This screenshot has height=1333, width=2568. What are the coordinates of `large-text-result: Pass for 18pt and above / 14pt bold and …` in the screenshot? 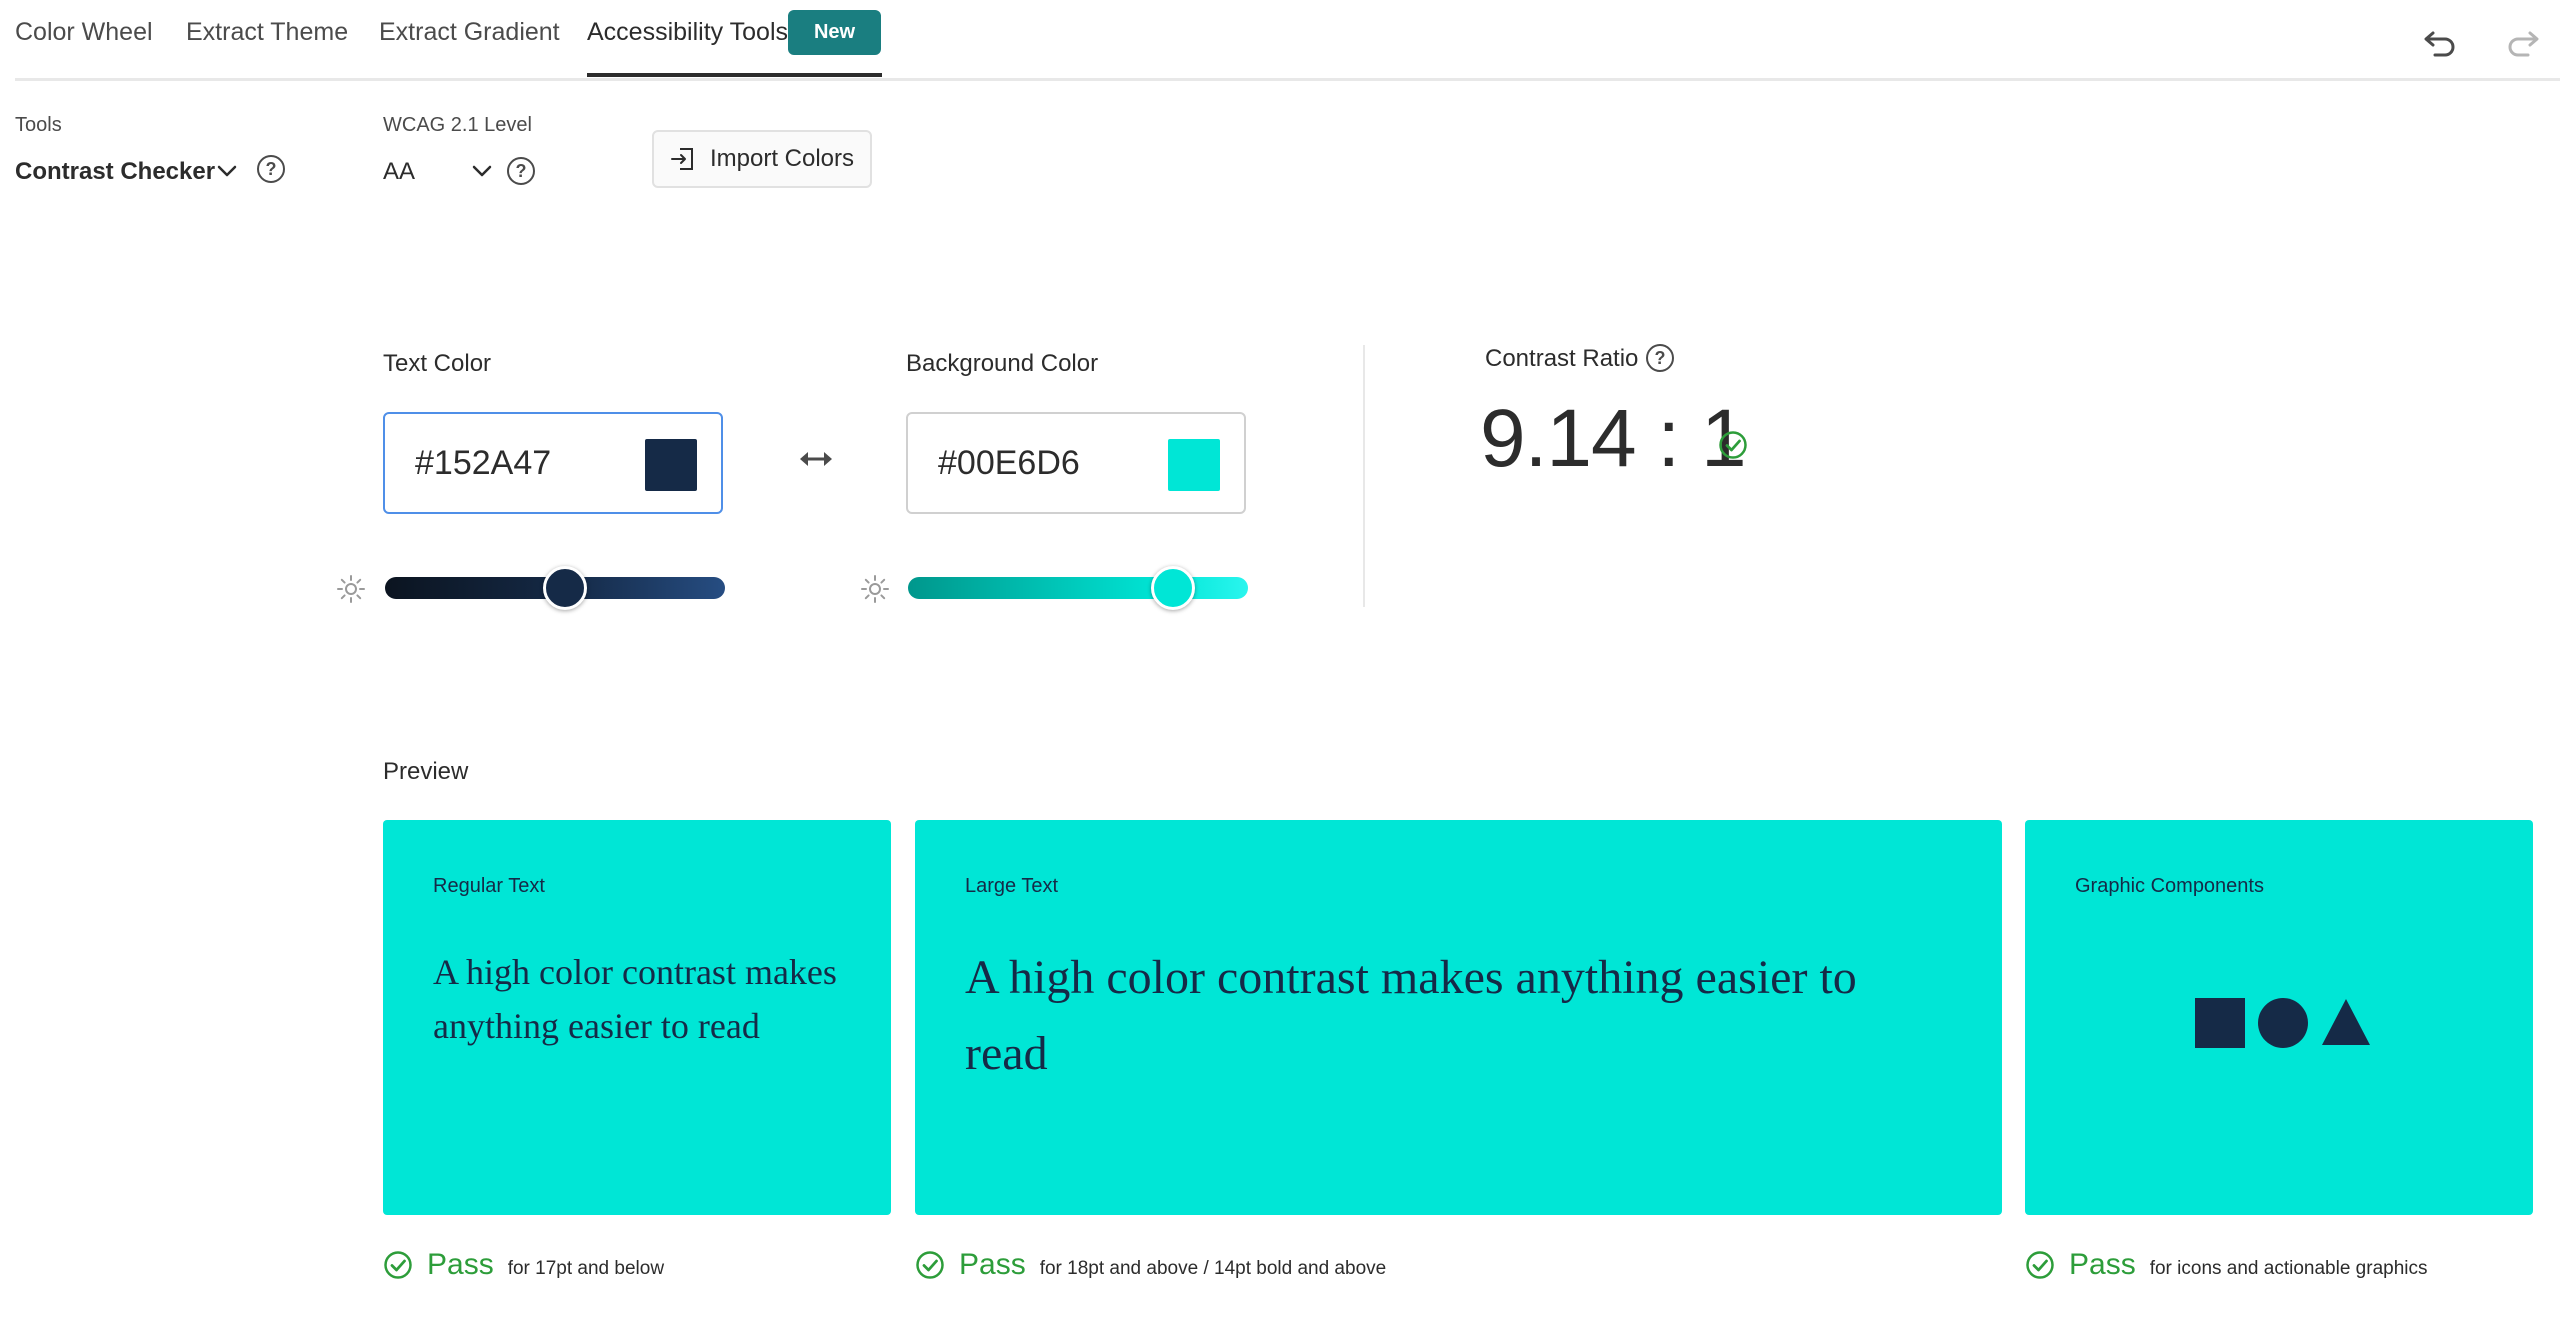 It's located at (1150, 1265).